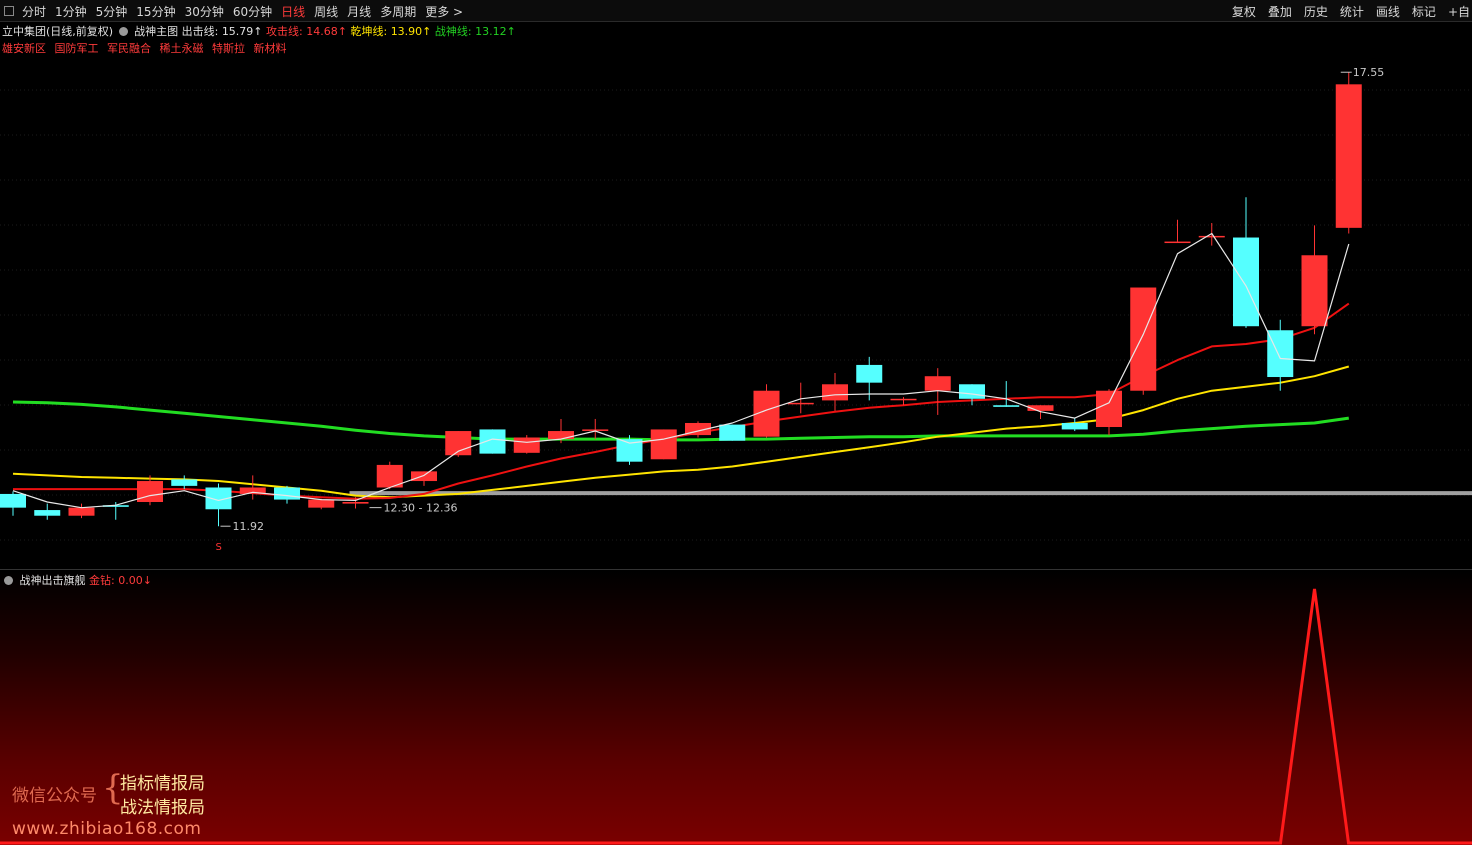  Describe the element at coordinates (58, 31) in the screenshot. I see `stock-title: 立中集团(日线,前复权)` at that location.